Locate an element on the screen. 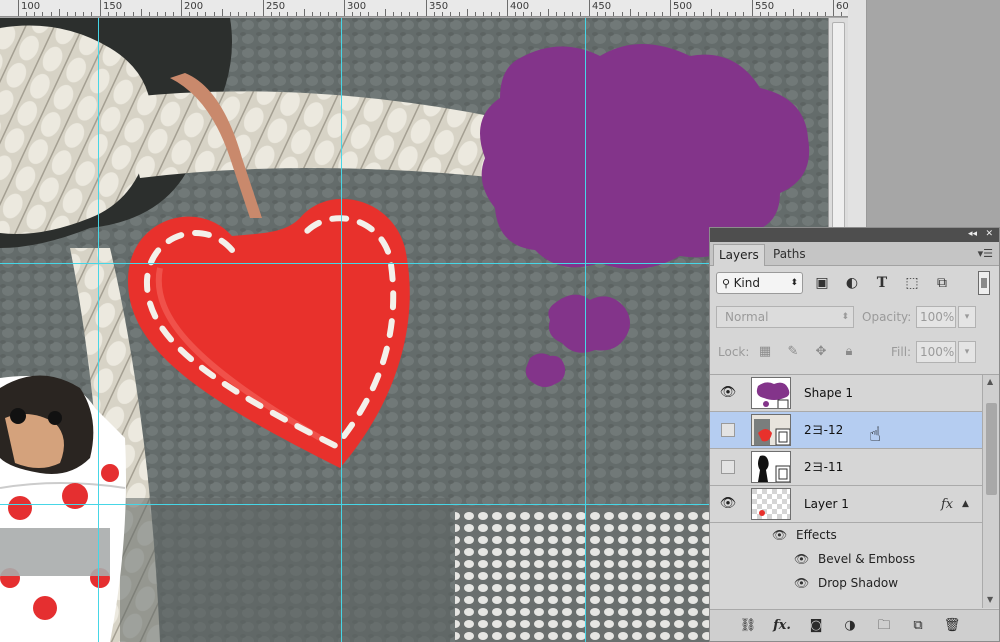 Image resolution: width=1000 pixels, height=642 pixels. scroll-down-icon: ▼ is located at coordinates (990, 599).